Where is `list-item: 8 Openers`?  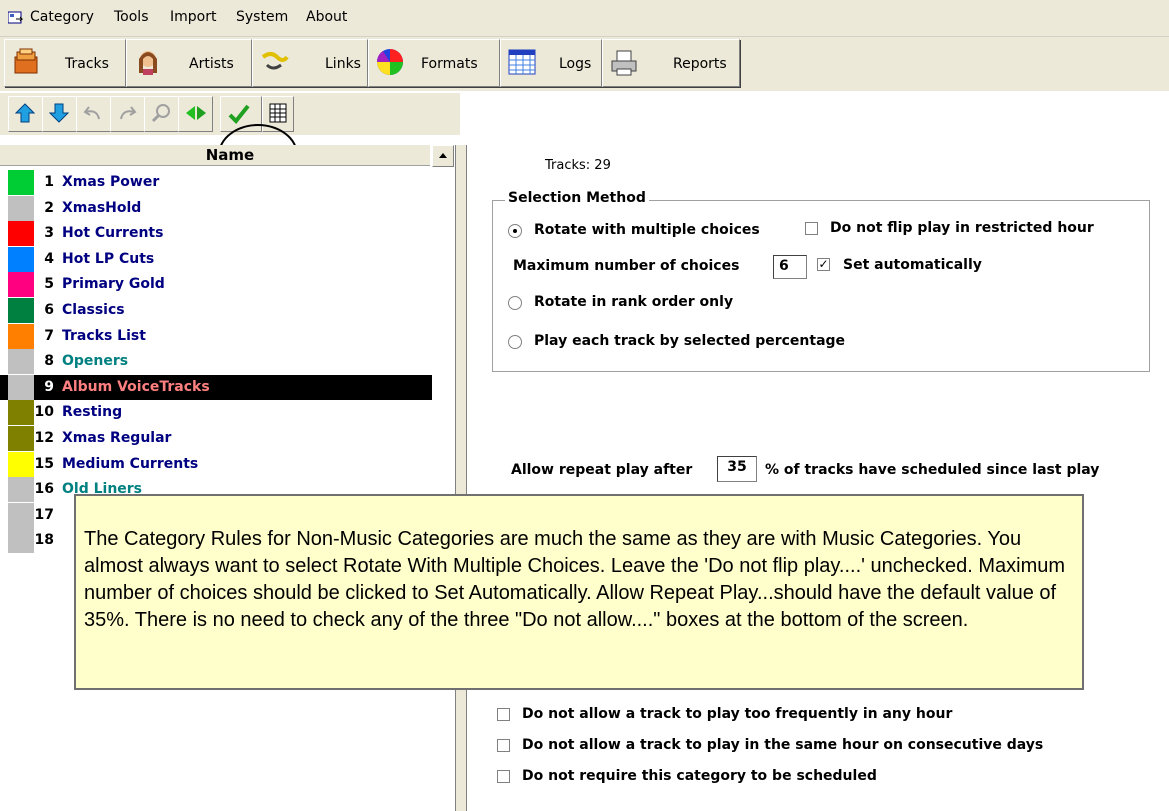
list-item: 8 Openers is located at coordinates (216, 361).